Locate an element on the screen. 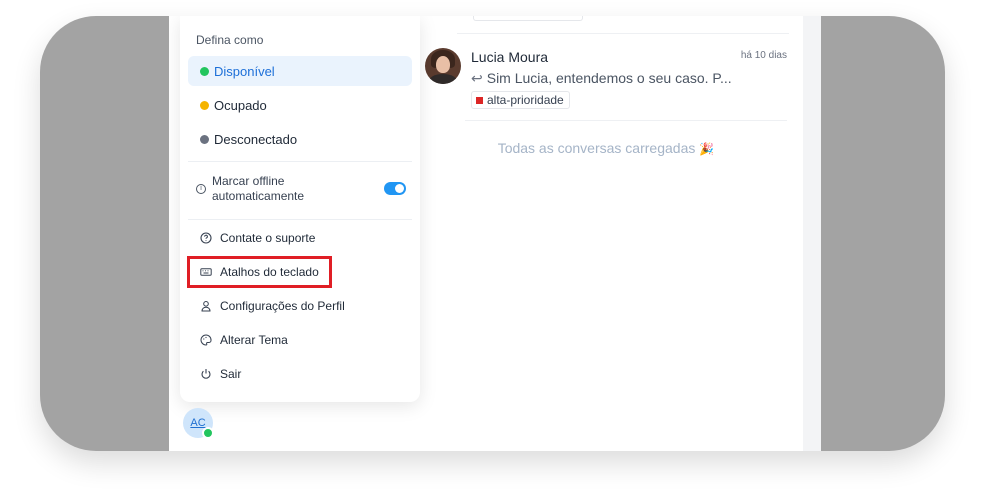 This screenshot has height=497, width=989. user-avatar: AC is located at coordinates (198, 423).